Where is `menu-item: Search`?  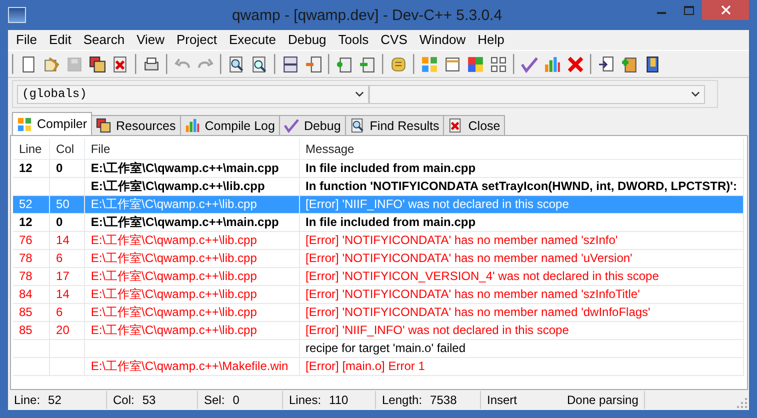 menu-item: Search is located at coordinates (104, 39).